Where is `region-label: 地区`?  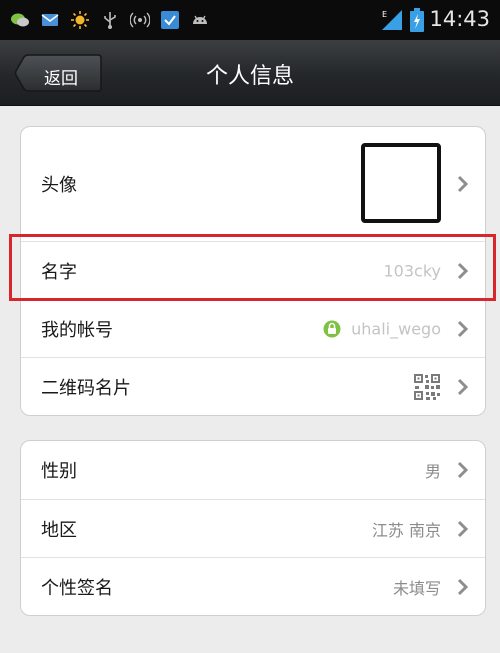
region-label: 地区 is located at coordinates (59, 530).